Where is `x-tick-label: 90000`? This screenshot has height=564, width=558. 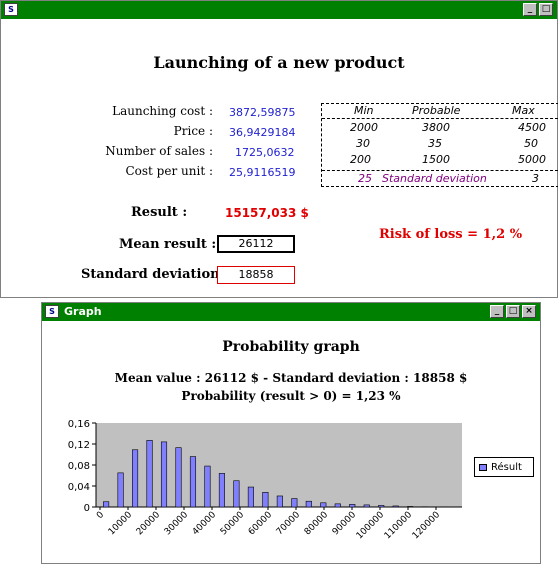 x-tick-label: 90000 is located at coordinates (345, 524).